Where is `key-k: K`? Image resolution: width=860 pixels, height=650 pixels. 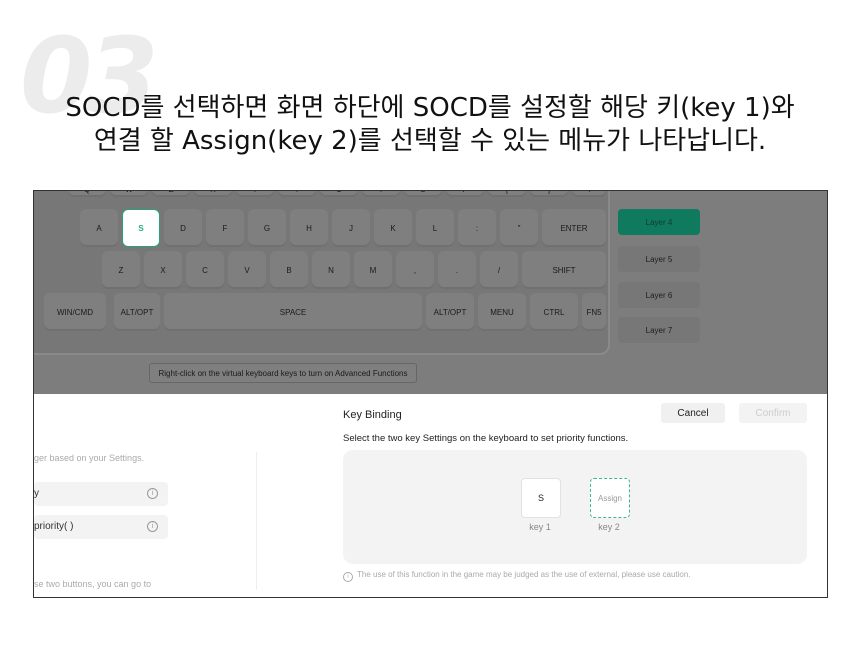
key-k: K is located at coordinates (393, 228).